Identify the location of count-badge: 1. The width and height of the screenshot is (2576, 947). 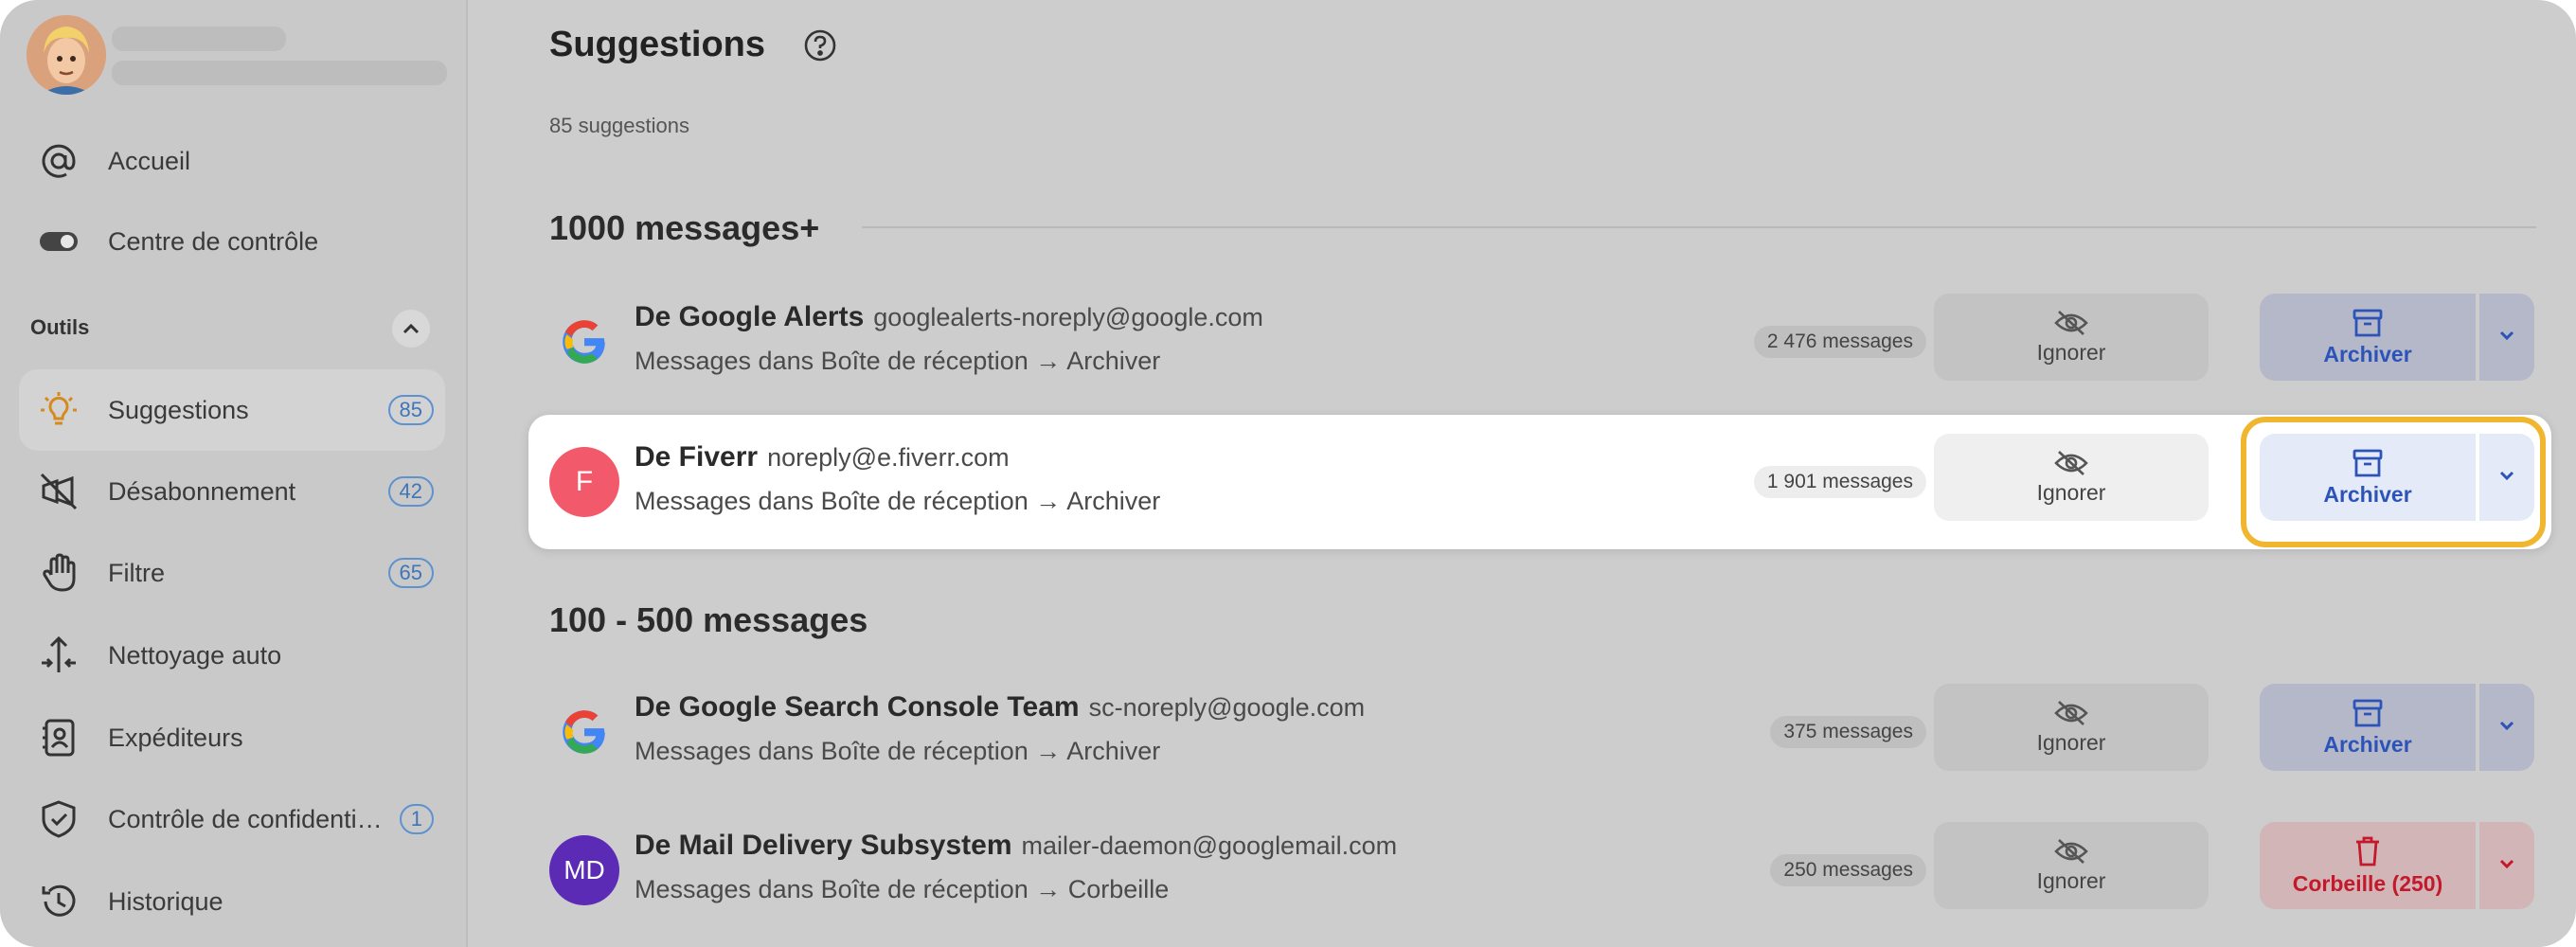
(416, 819).